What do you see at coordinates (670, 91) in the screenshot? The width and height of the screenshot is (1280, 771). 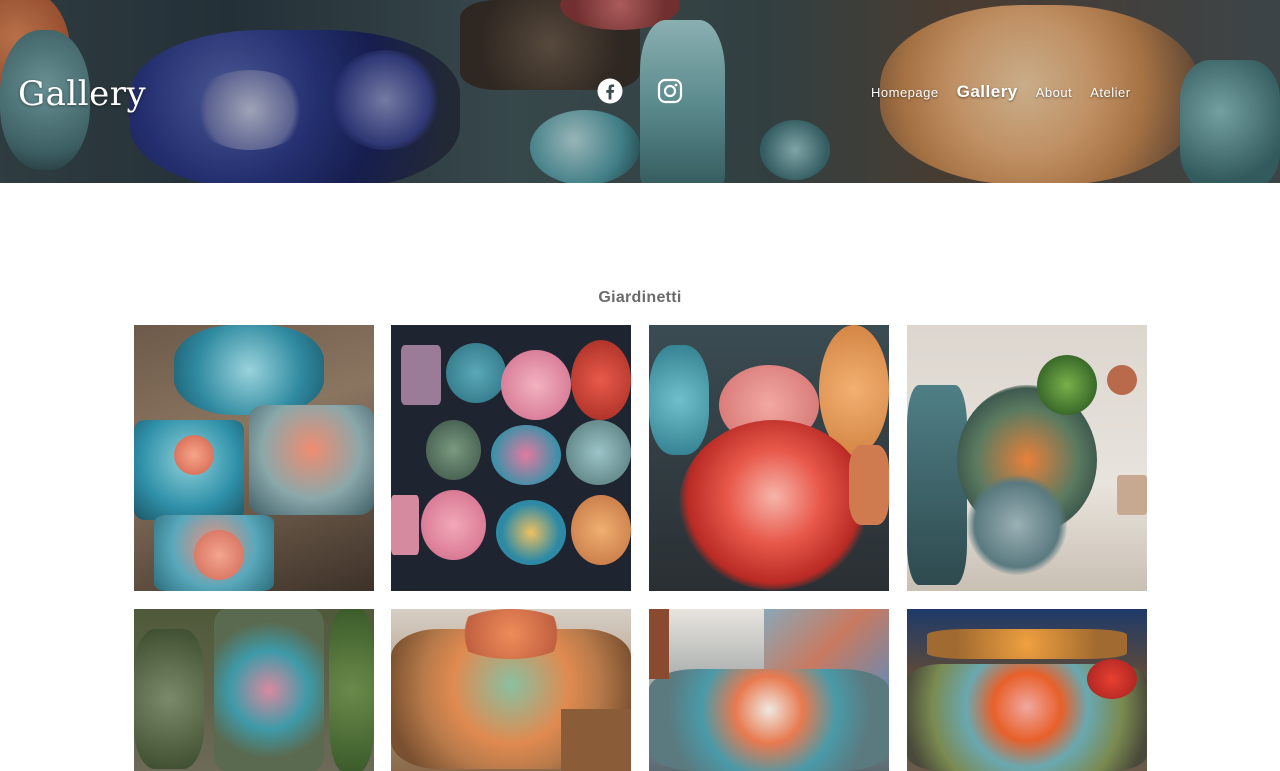 I see `instagram-icon` at bounding box center [670, 91].